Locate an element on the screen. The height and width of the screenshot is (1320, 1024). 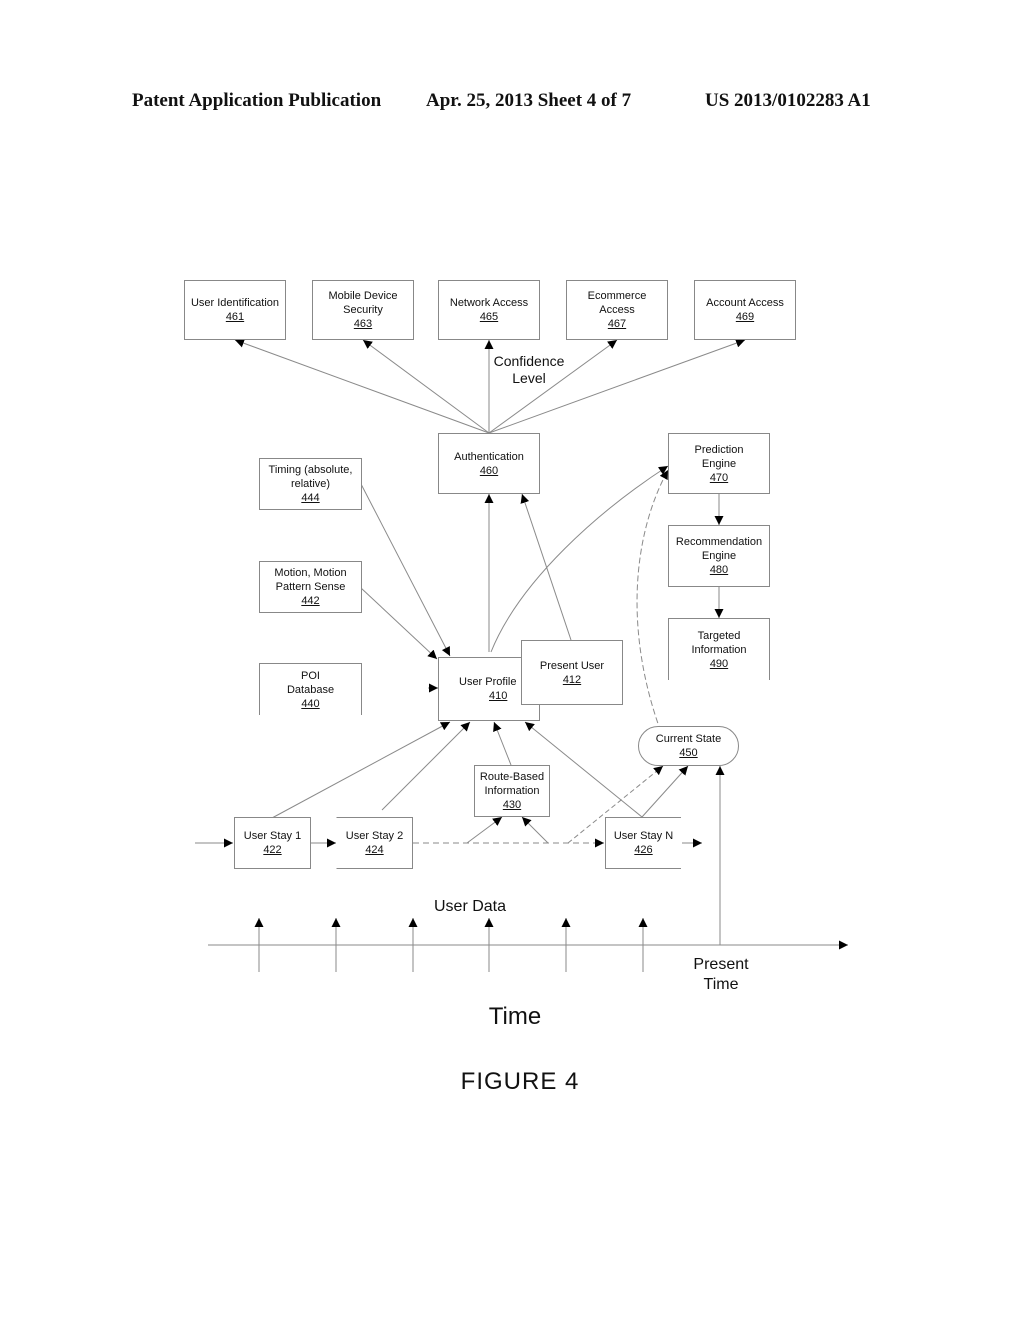
box-label: Targeted Information is located at coordinates (719, 642).